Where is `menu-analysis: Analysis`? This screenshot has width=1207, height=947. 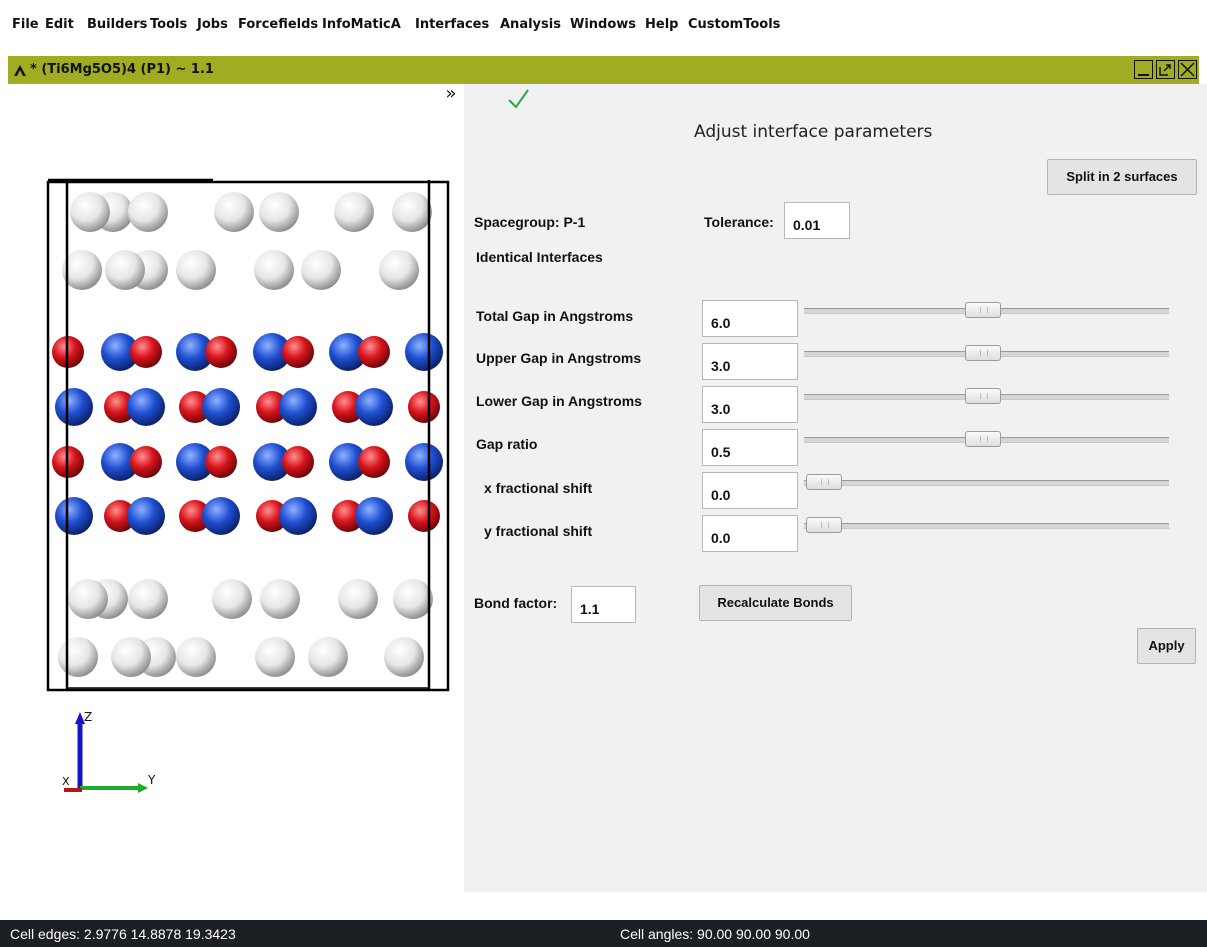
menu-analysis: Analysis is located at coordinates (530, 24).